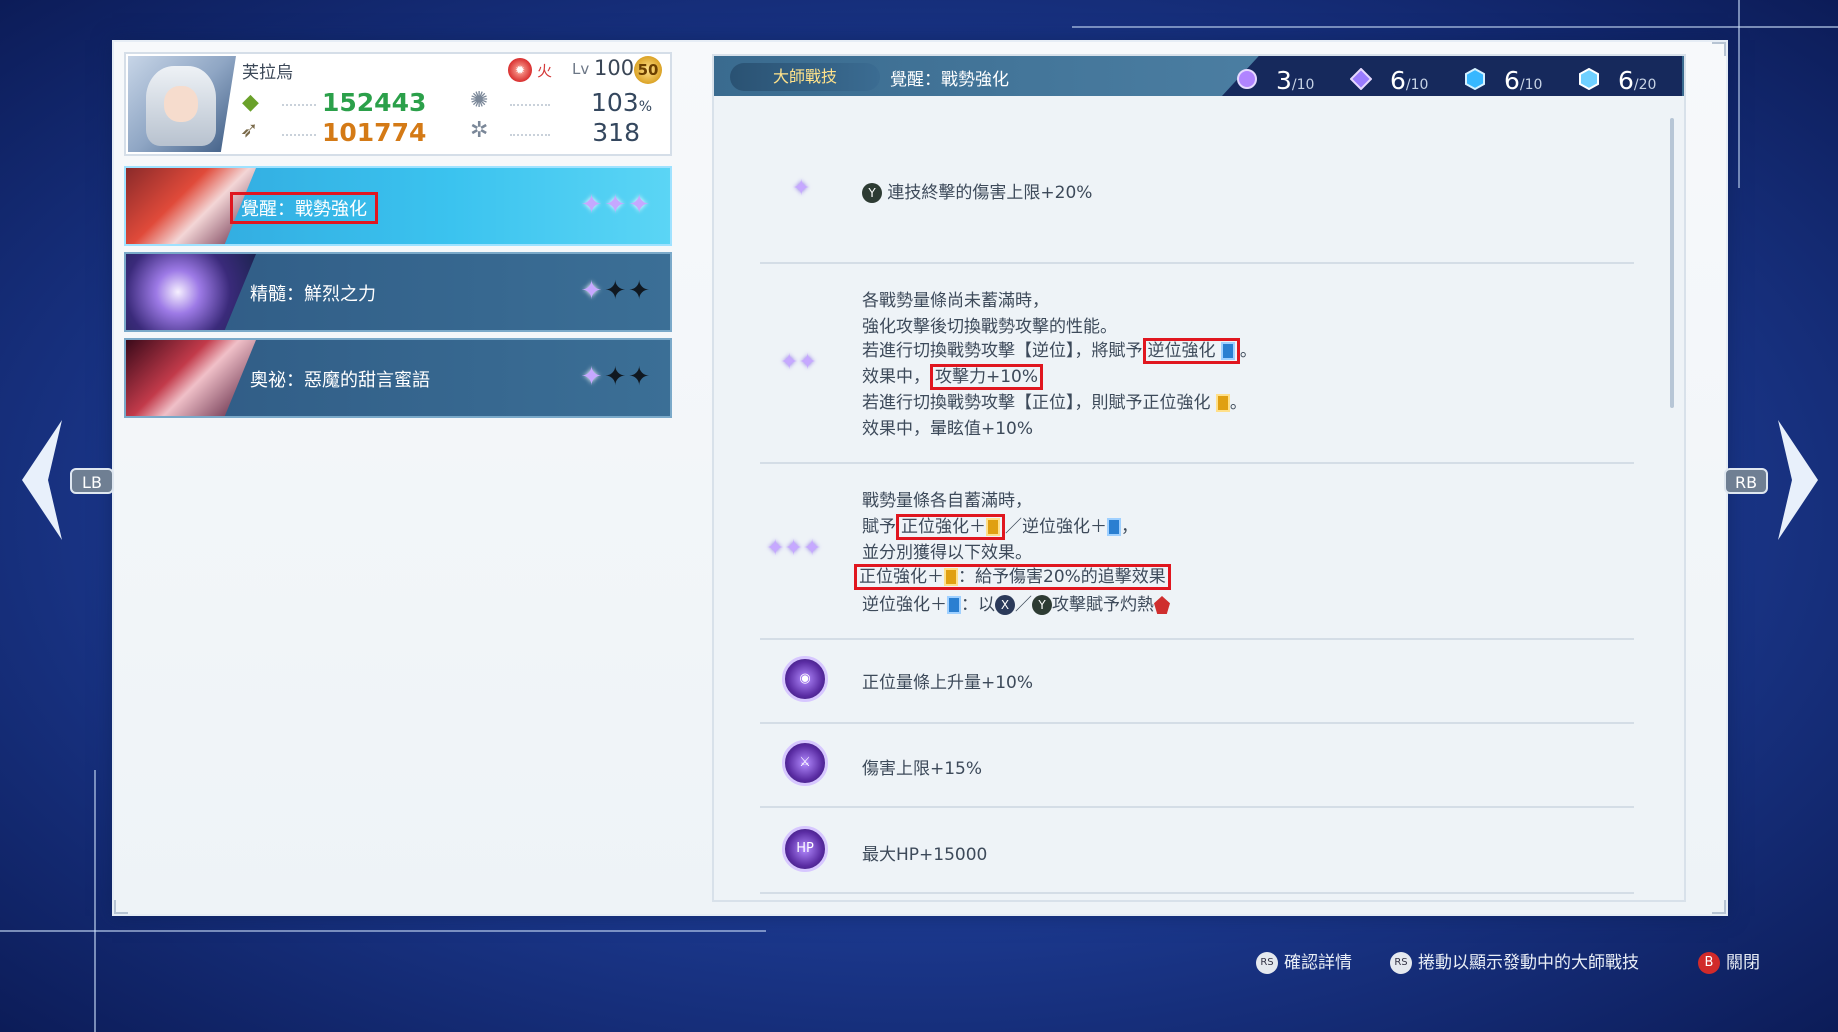 This screenshot has height=1032, width=1838. What do you see at coordinates (581, 69) in the screenshot?
I see `level-label: Lv` at bounding box center [581, 69].